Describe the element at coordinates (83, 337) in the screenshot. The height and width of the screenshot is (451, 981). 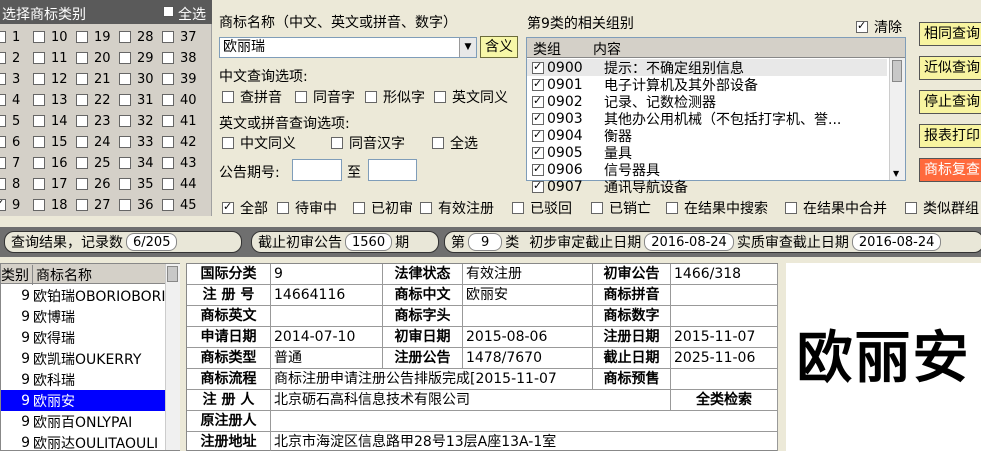
I see `result-row: 9 欧得瑞` at that location.